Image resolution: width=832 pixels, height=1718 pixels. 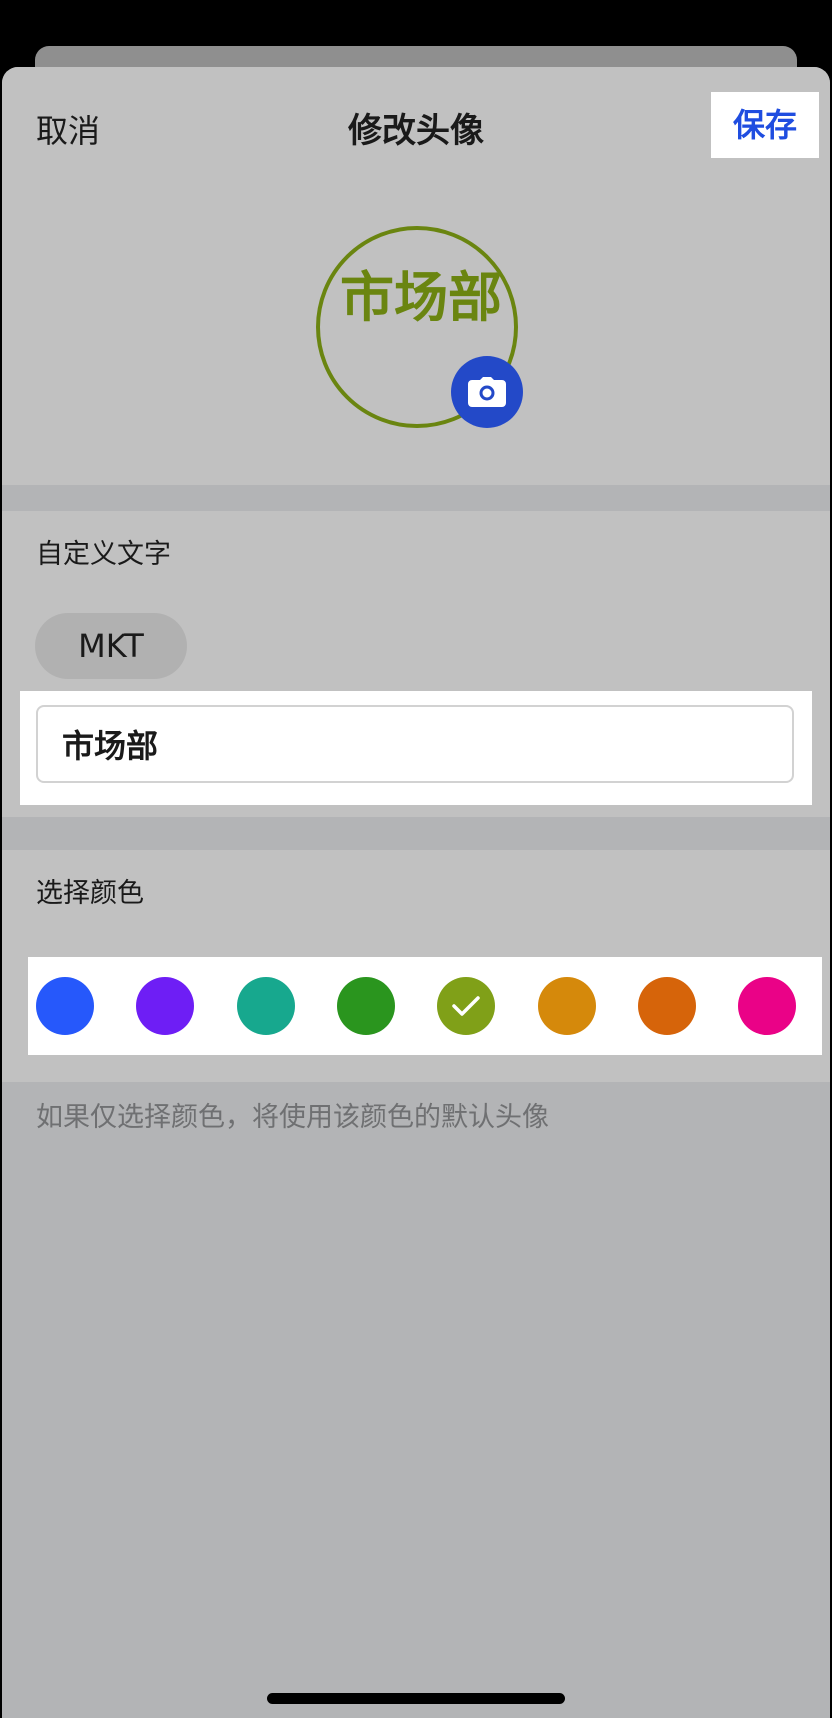 I want to click on camera-icon, so click(x=487, y=392).